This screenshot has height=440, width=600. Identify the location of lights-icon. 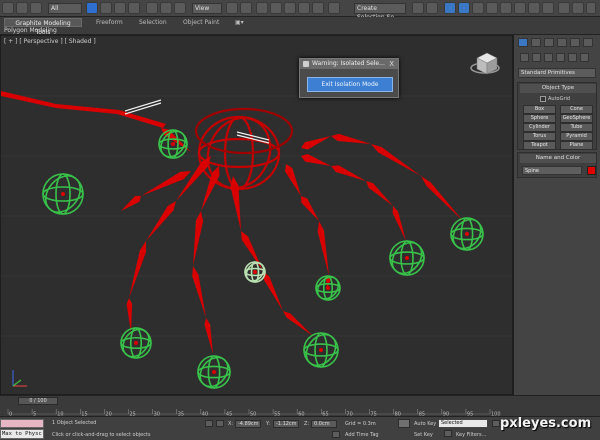
(548, 57).